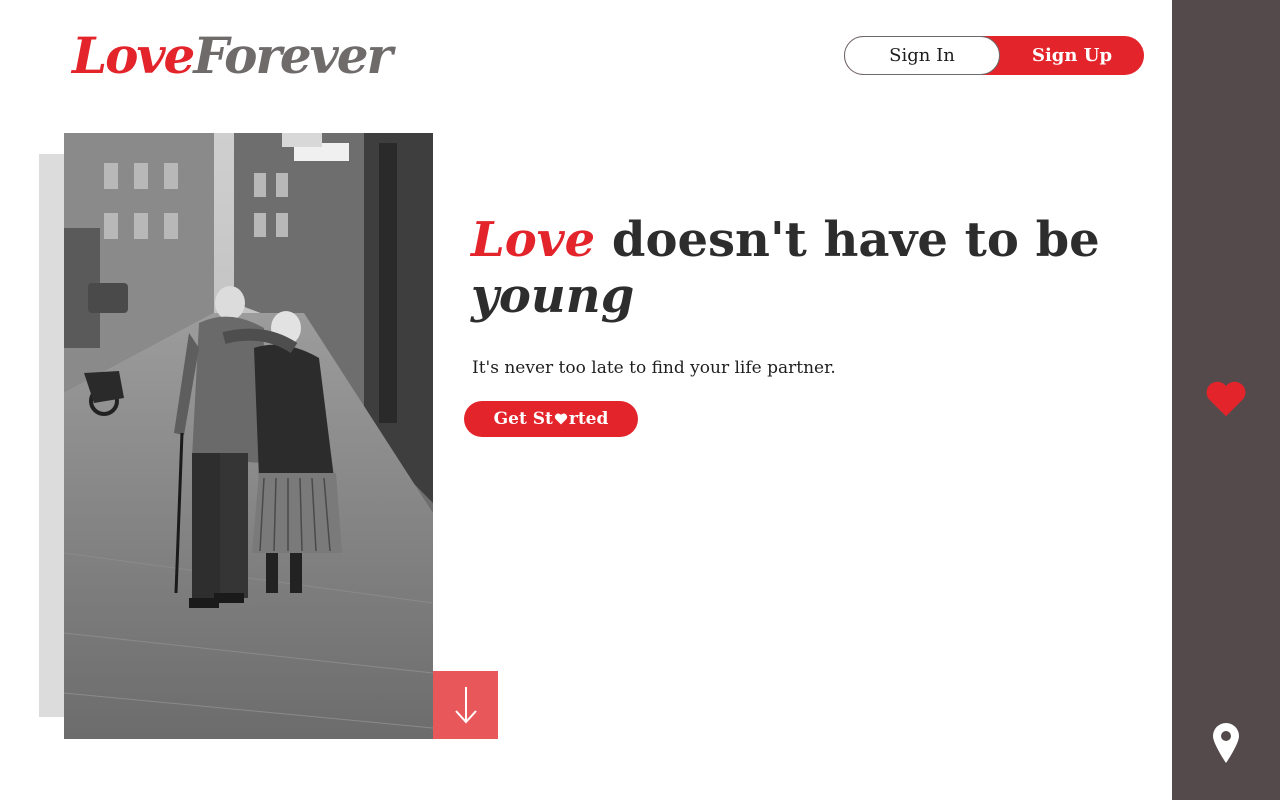 This screenshot has width=1280, height=800. I want to click on headline-accent: Love, so click(533, 240).